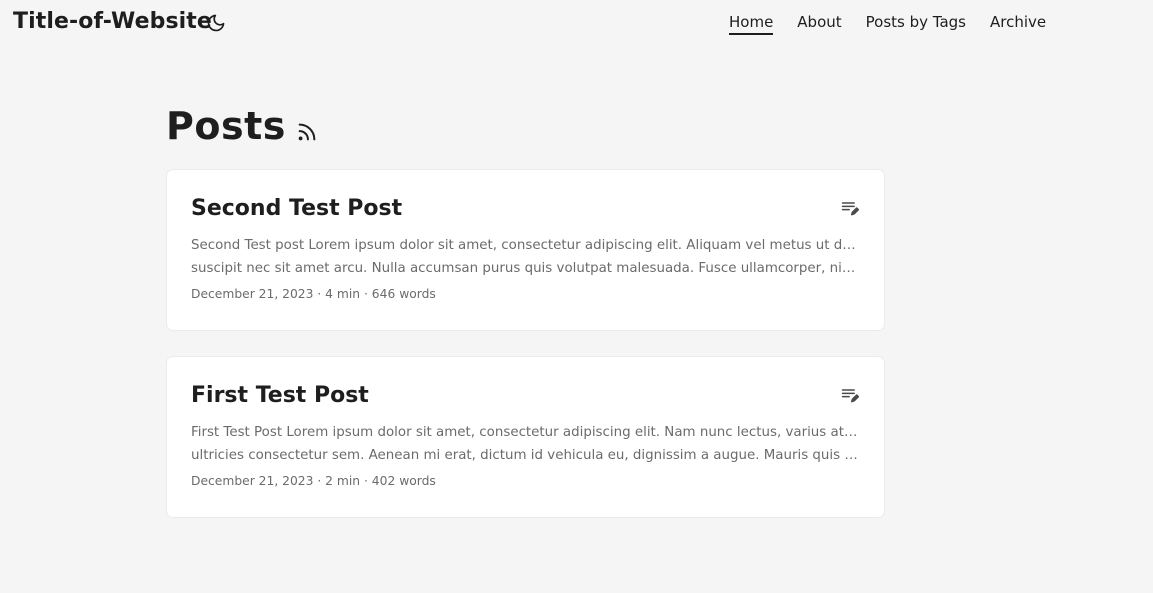 The width and height of the screenshot is (1153, 593). What do you see at coordinates (307, 132) in the screenshot?
I see `rss-icon` at bounding box center [307, 132].